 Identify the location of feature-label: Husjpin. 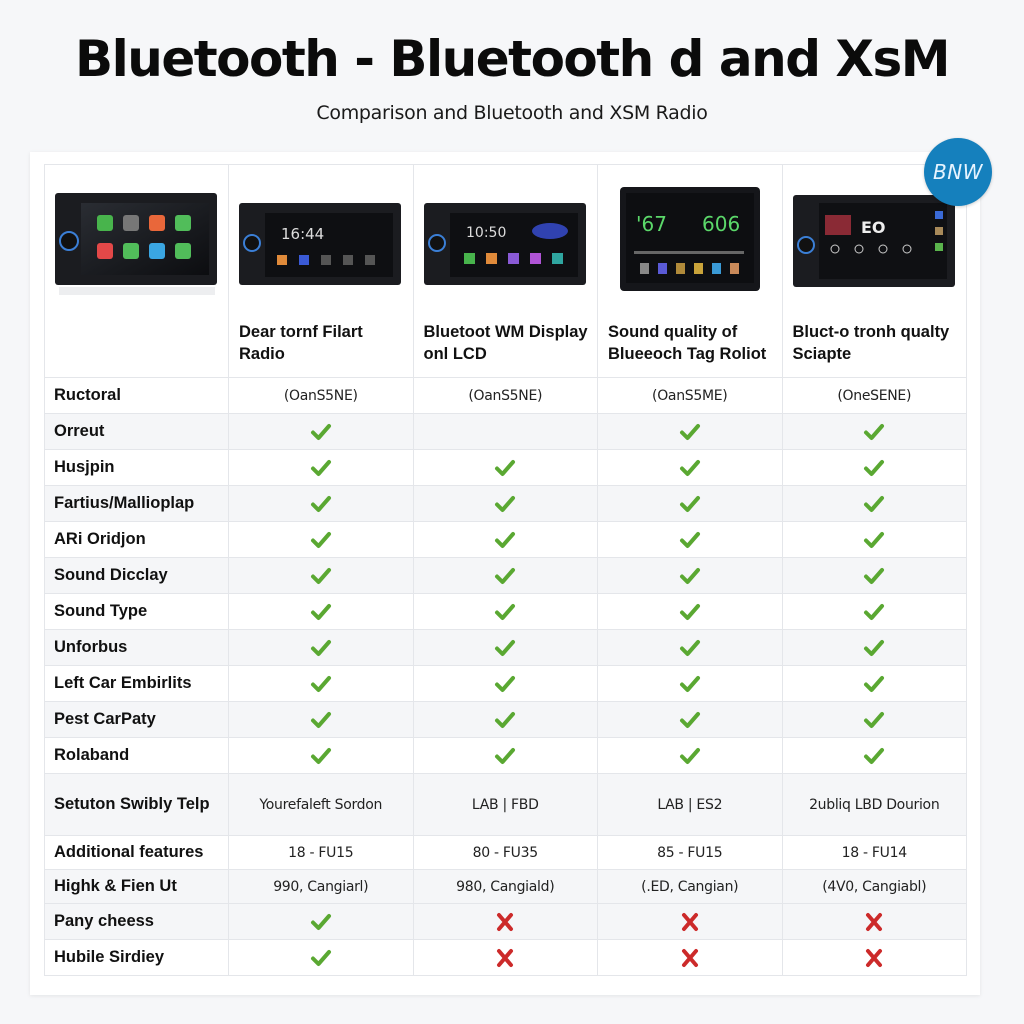
(136, 467).